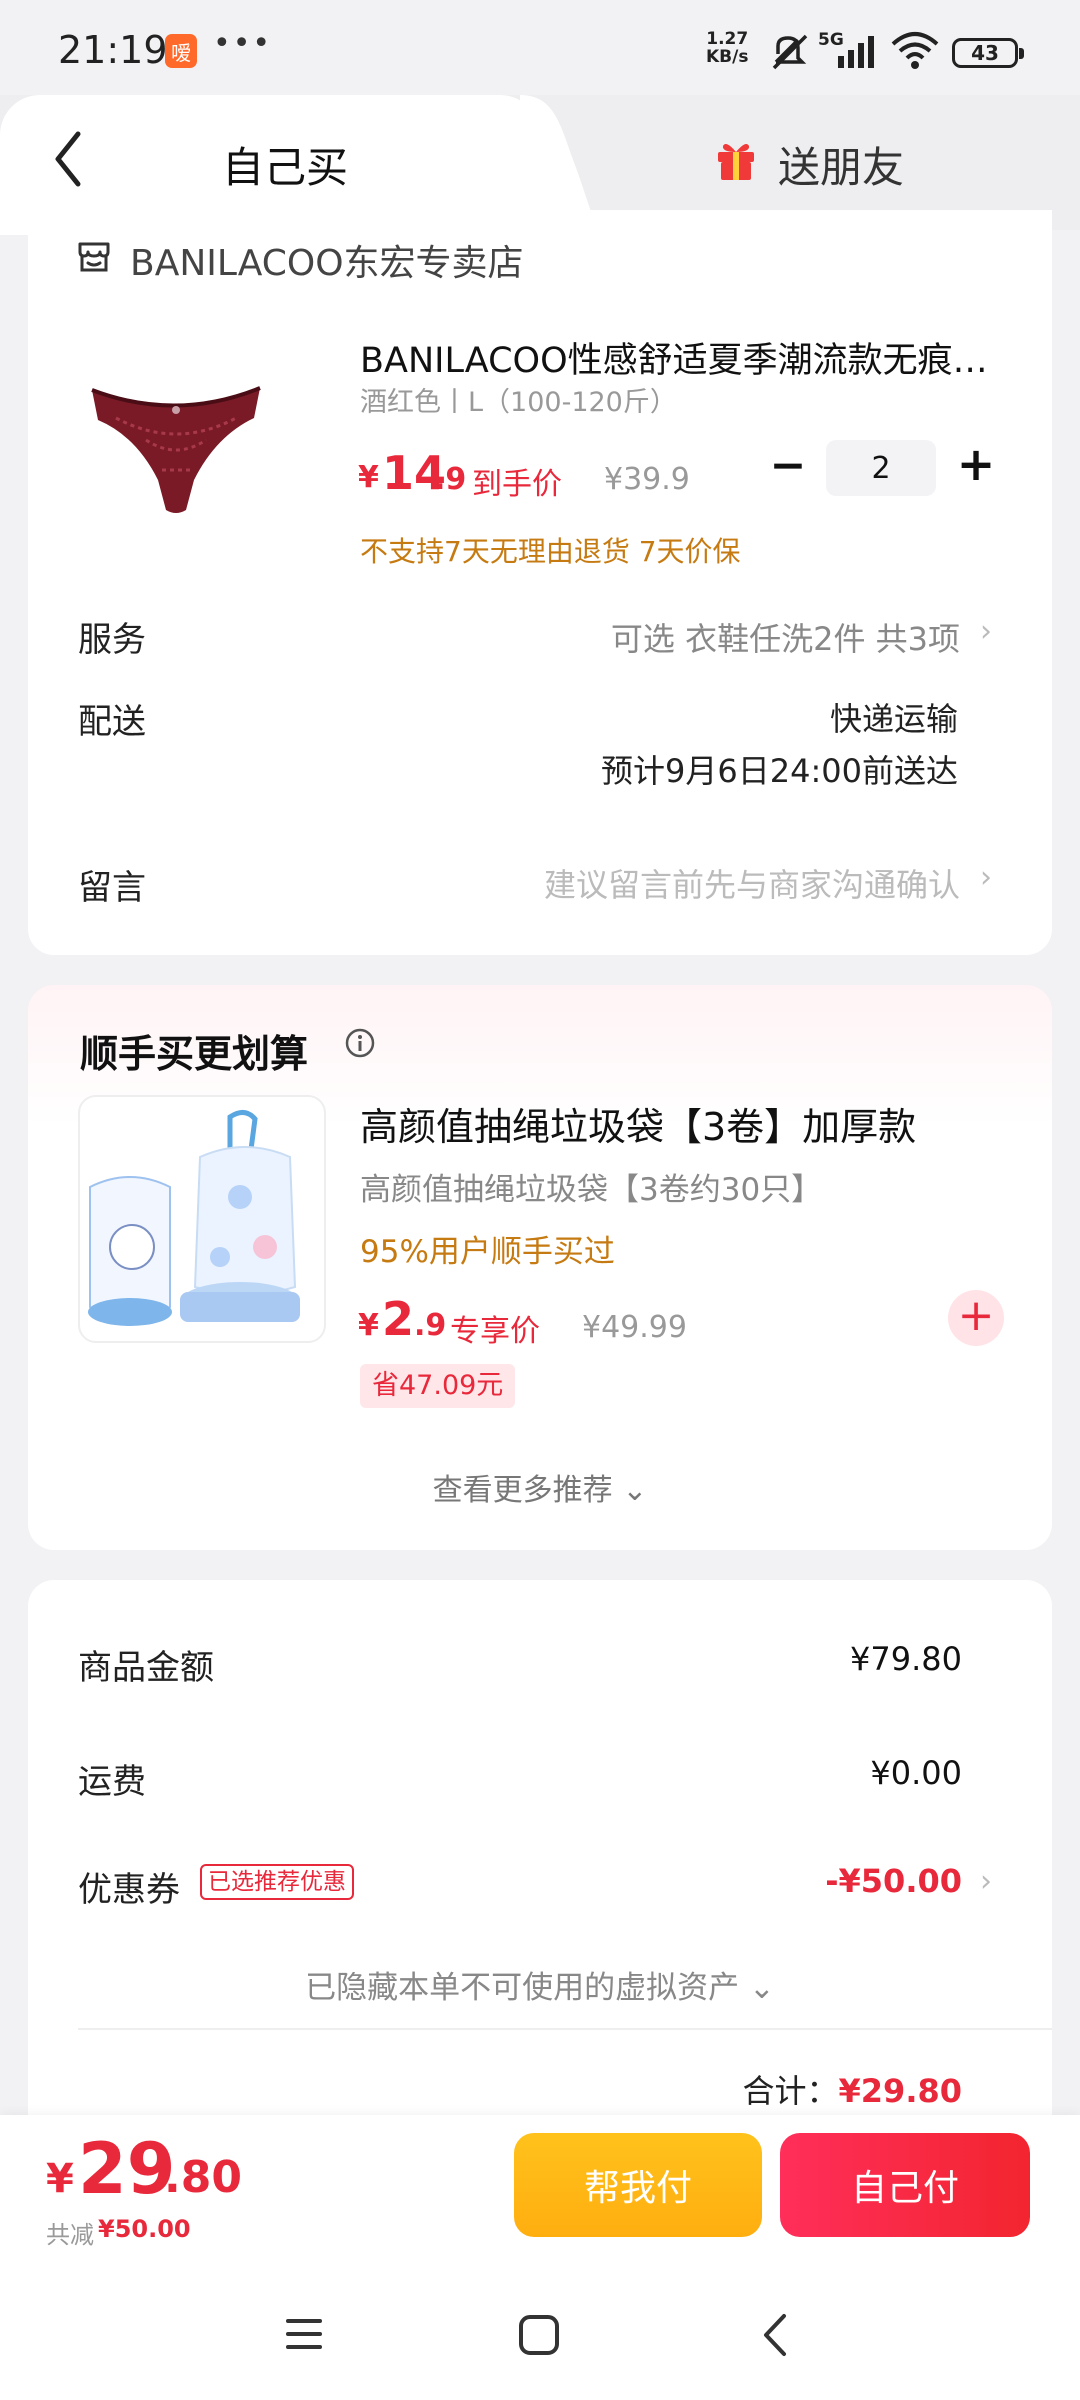 This screenshot has width=1080, height=2400. What do you see at coordinates (438, 1386) in the screenshot?
I see `addon-save-badge: 省47.09元` at bounding box center [438, 1386].